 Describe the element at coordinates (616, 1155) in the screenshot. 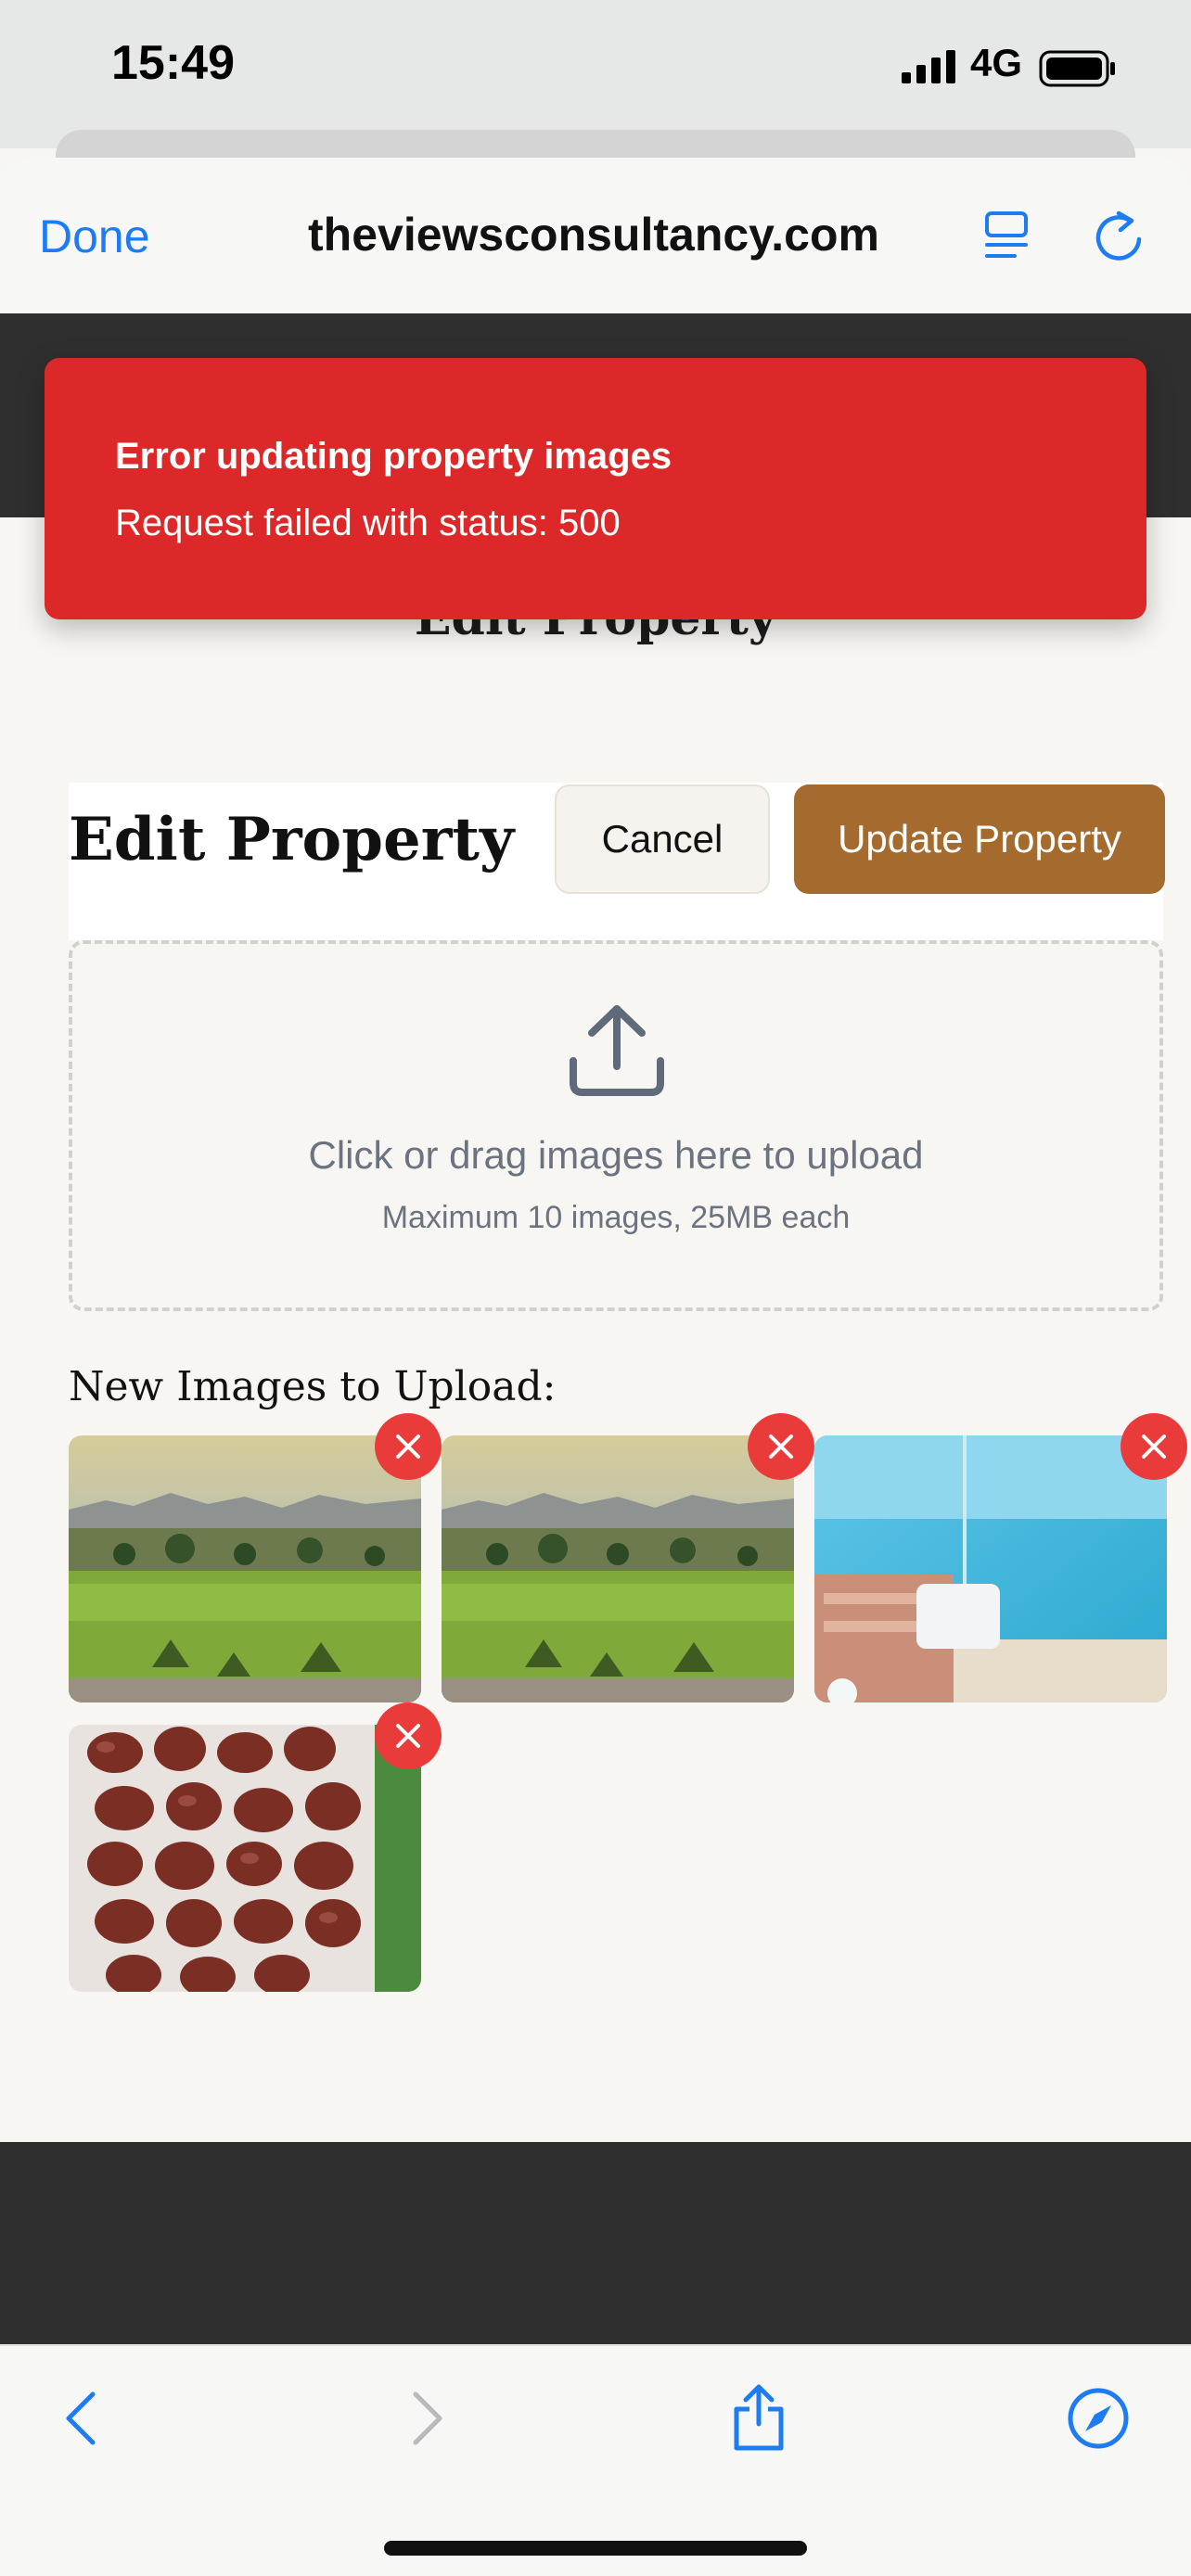

I see `dropzone-text: Click or drag images here to upload` at that location.